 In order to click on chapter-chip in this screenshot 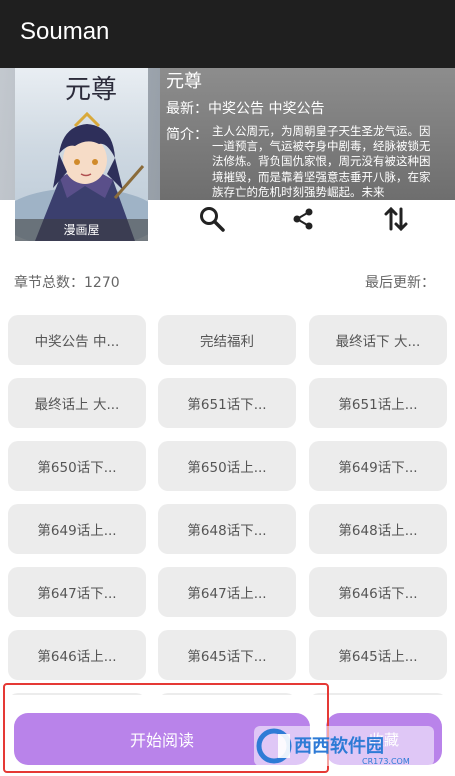, I will do `click(378, 694)`.